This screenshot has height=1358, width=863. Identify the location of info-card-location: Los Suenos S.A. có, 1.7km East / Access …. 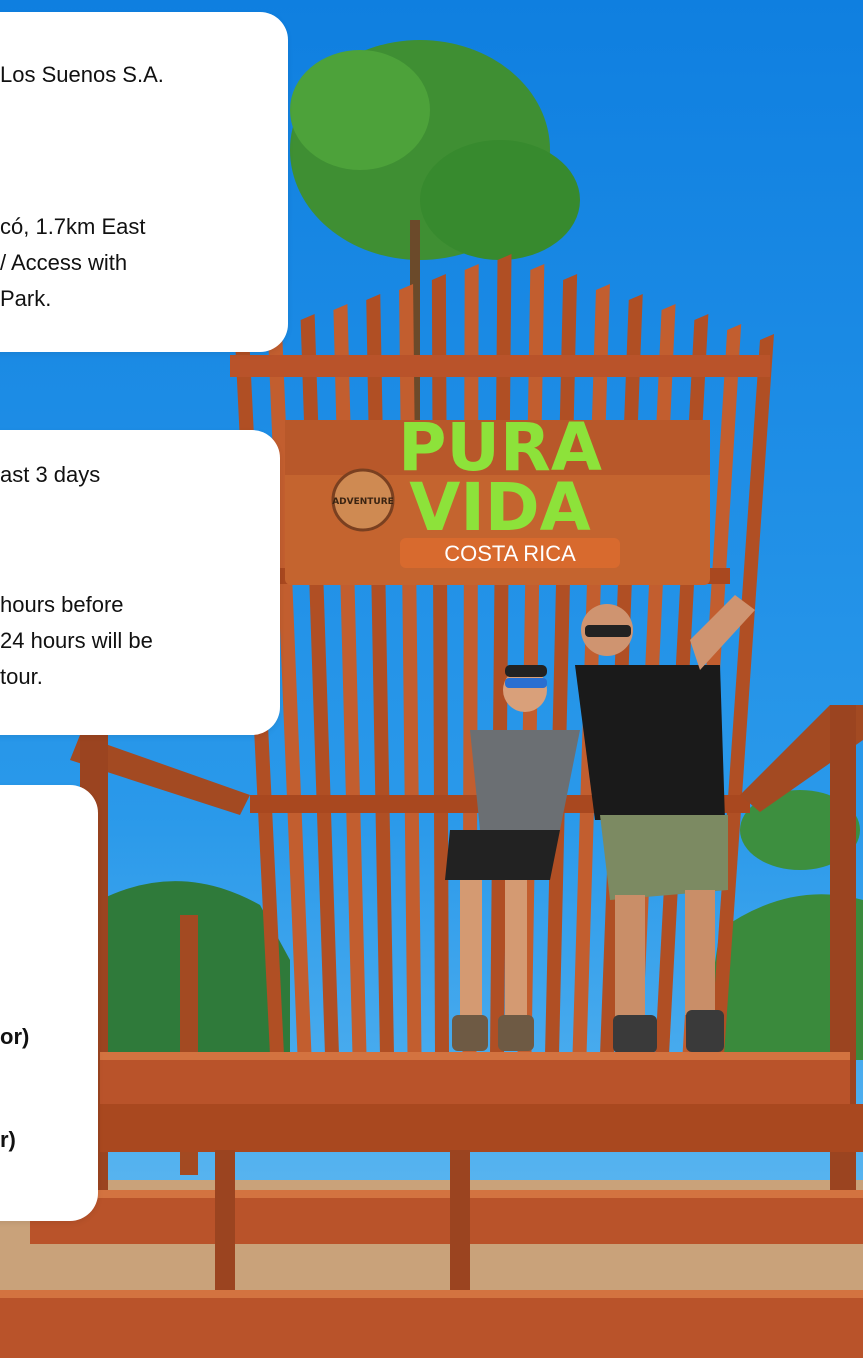
(144, 182).